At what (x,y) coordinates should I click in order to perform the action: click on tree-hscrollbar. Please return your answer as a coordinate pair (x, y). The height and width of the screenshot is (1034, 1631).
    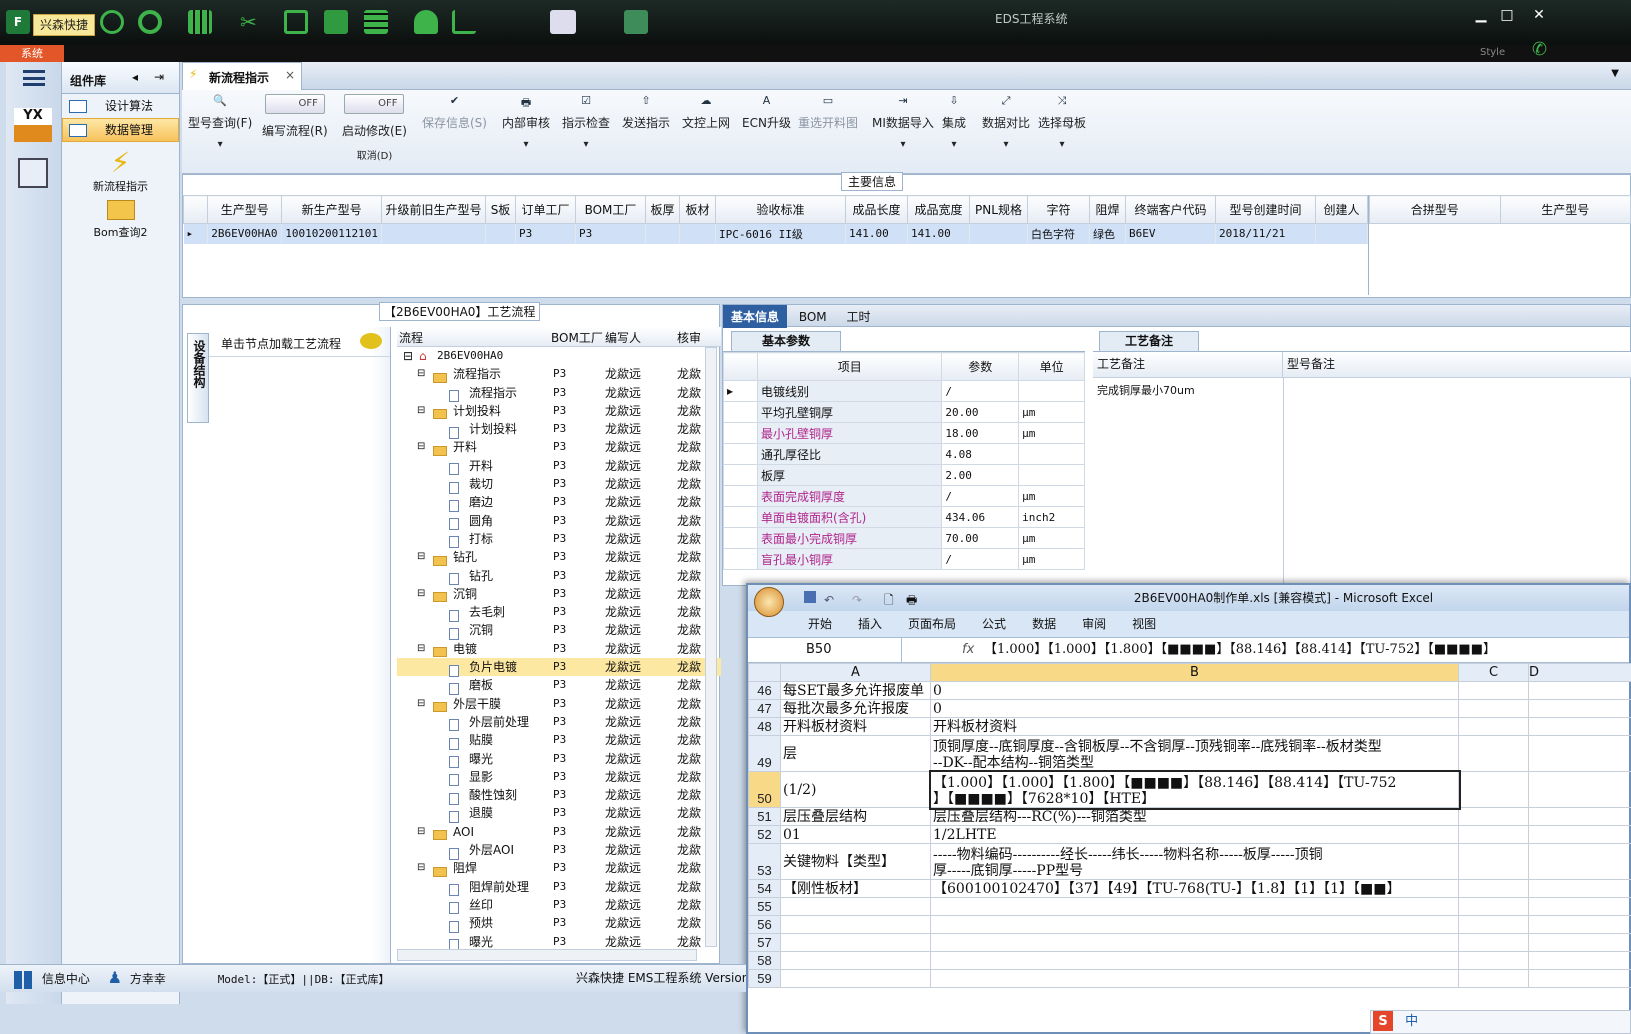
    Looking at the image, I should click on (547, 955).